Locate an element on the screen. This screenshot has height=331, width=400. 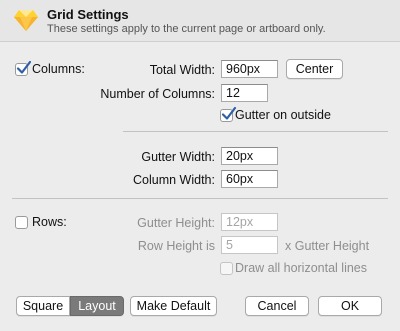
column-width-field: 60px is located at coordinates (249, 179).